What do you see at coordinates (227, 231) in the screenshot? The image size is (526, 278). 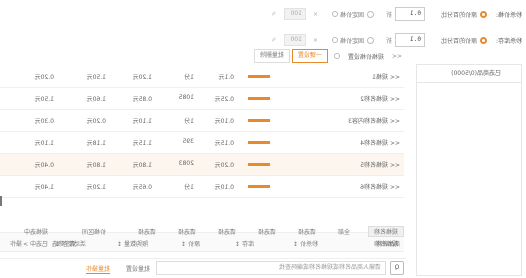 I see `filter-select-3: 请选择` at bounding box center [227, 231].